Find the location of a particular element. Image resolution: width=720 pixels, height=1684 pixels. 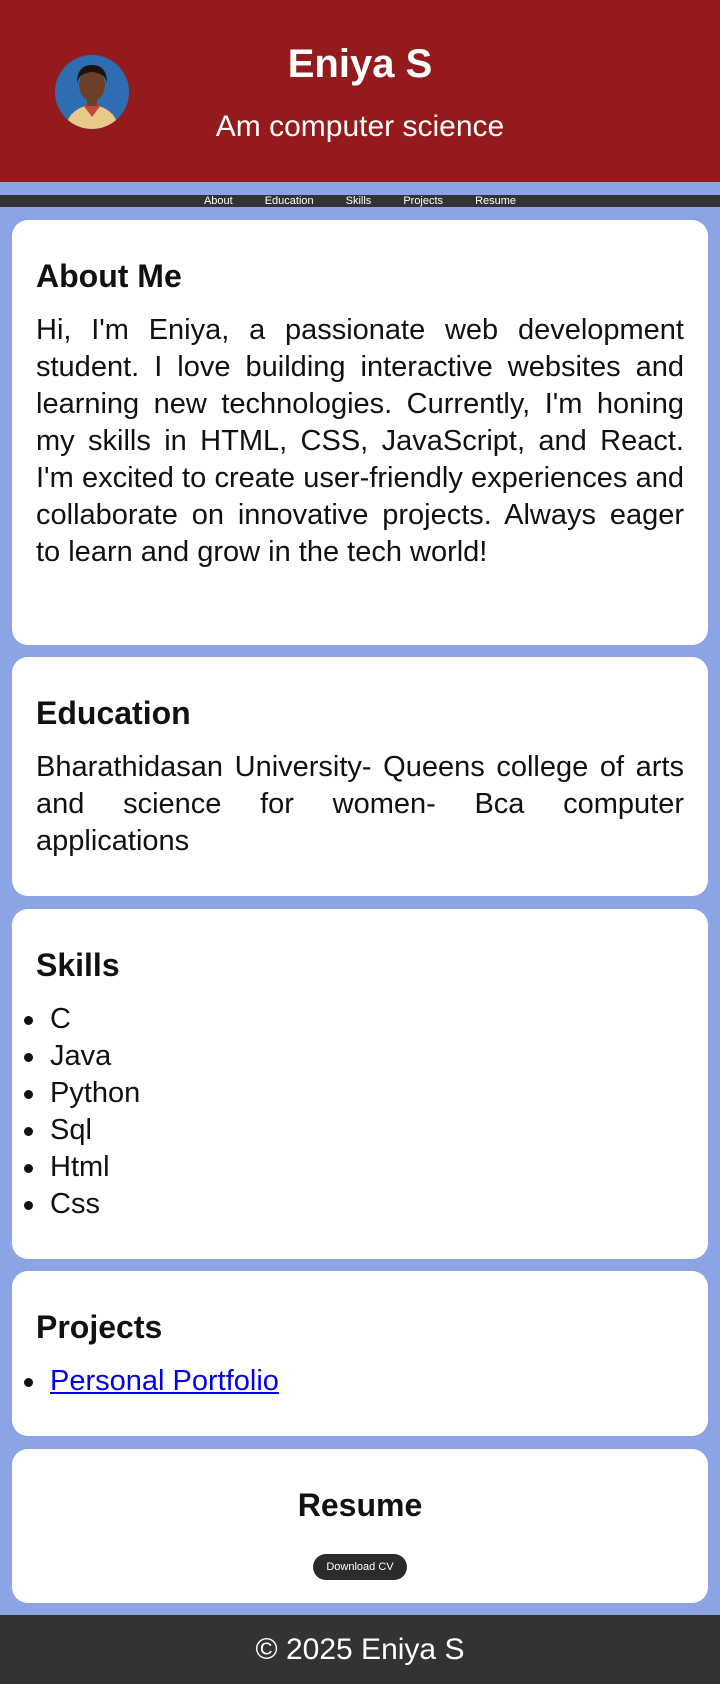

projects-list: Personal Portfolio is located at coordinates (353, 1381).